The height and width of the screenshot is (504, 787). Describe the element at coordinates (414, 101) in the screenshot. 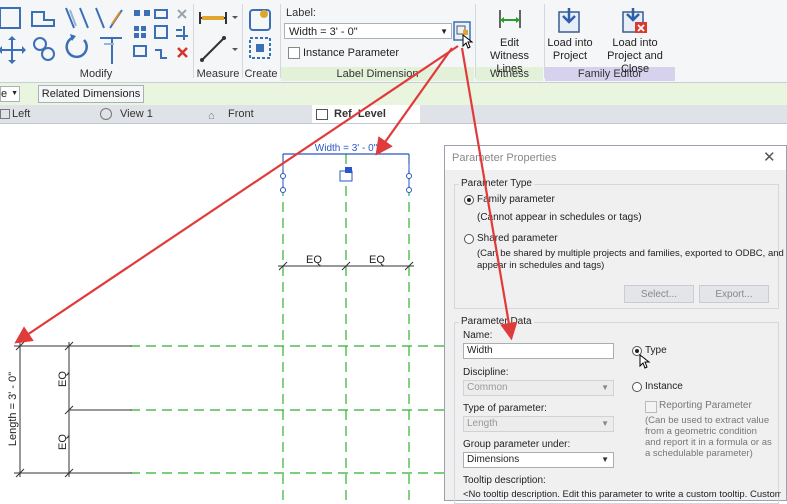

I see `arrow-to-width-dimension` at that location.